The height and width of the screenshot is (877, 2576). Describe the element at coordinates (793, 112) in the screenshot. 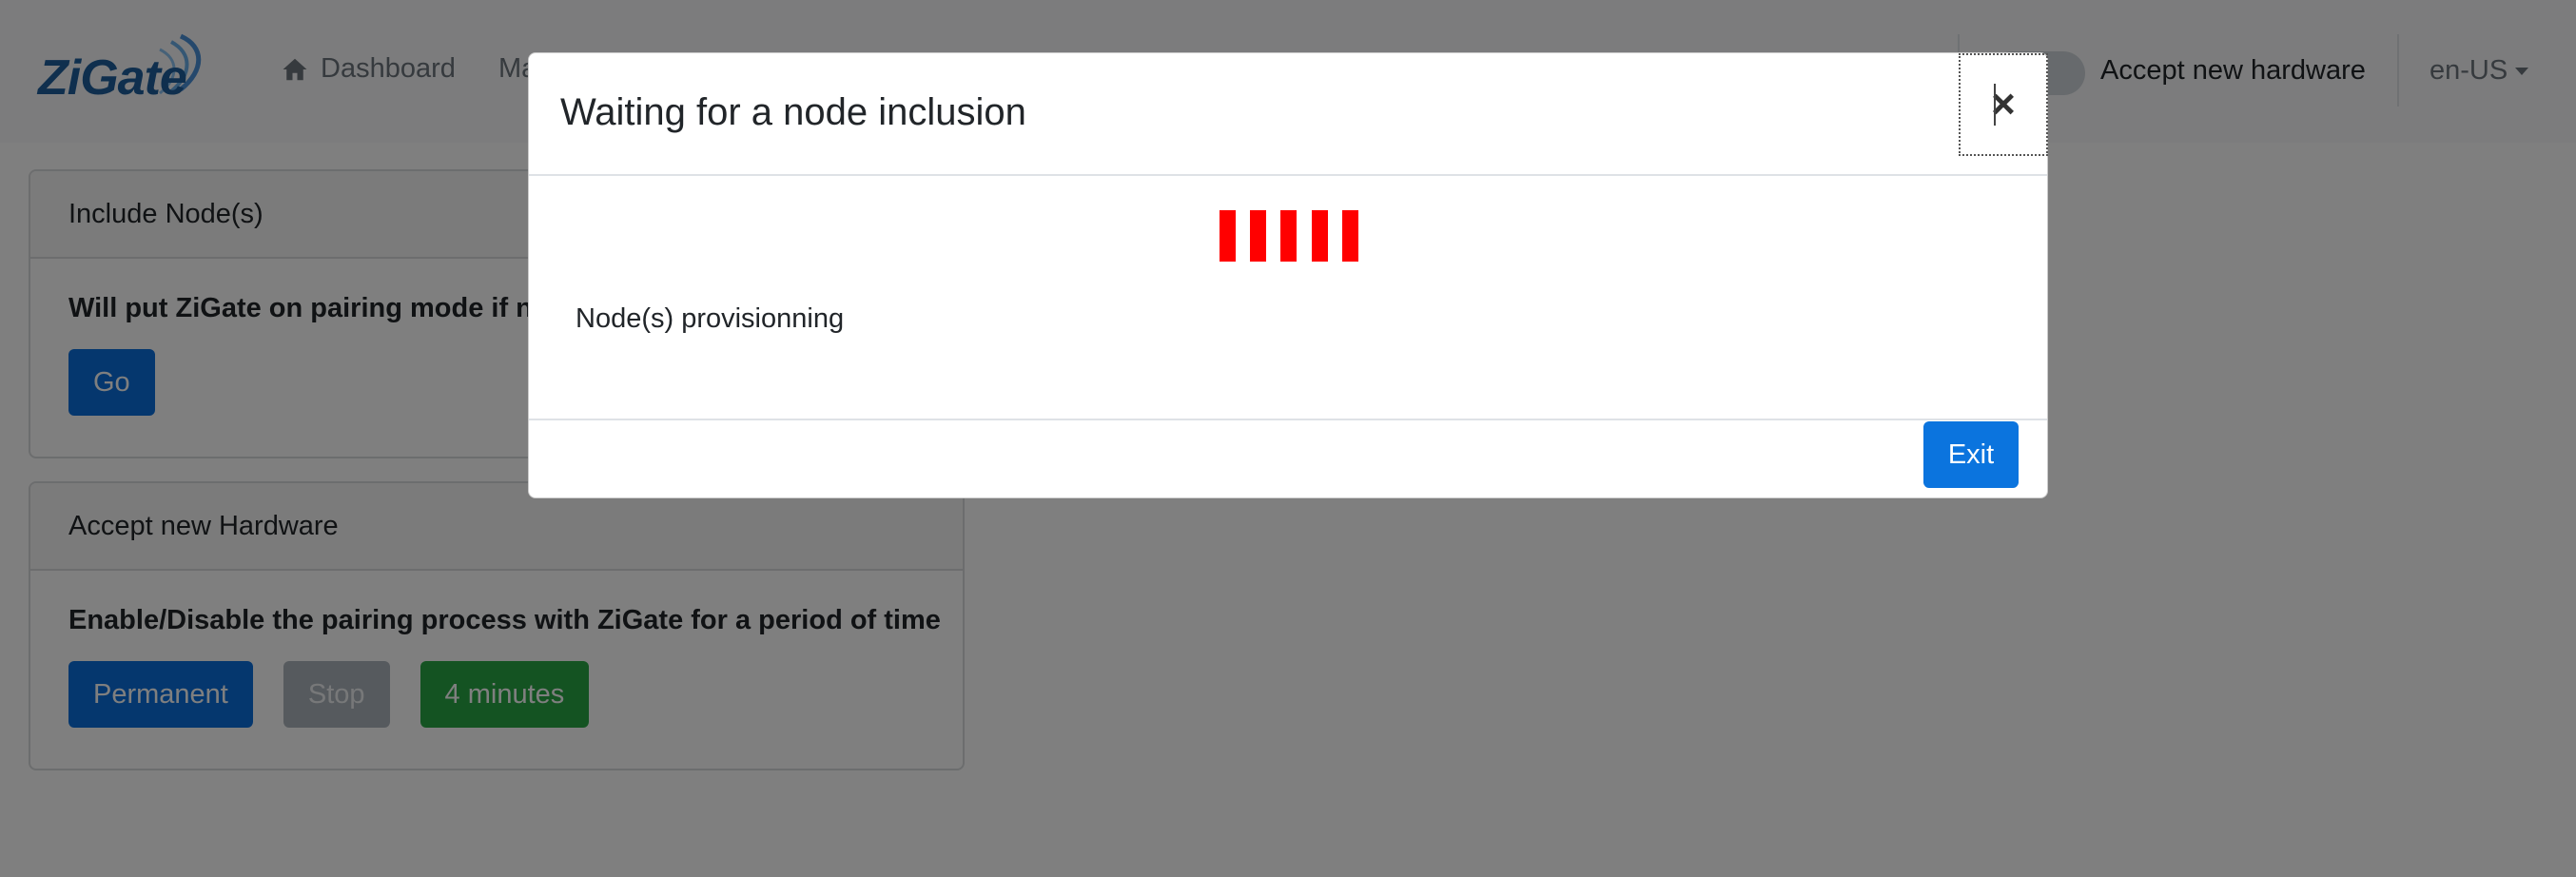

I see `modal-title: Waiting for a node inclusion` at that location.